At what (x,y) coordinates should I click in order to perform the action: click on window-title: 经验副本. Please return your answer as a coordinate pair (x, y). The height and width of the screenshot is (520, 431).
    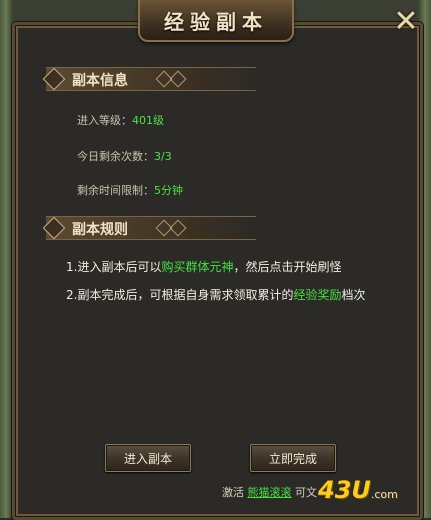
    Looking at the image, I should click on (216, 21).